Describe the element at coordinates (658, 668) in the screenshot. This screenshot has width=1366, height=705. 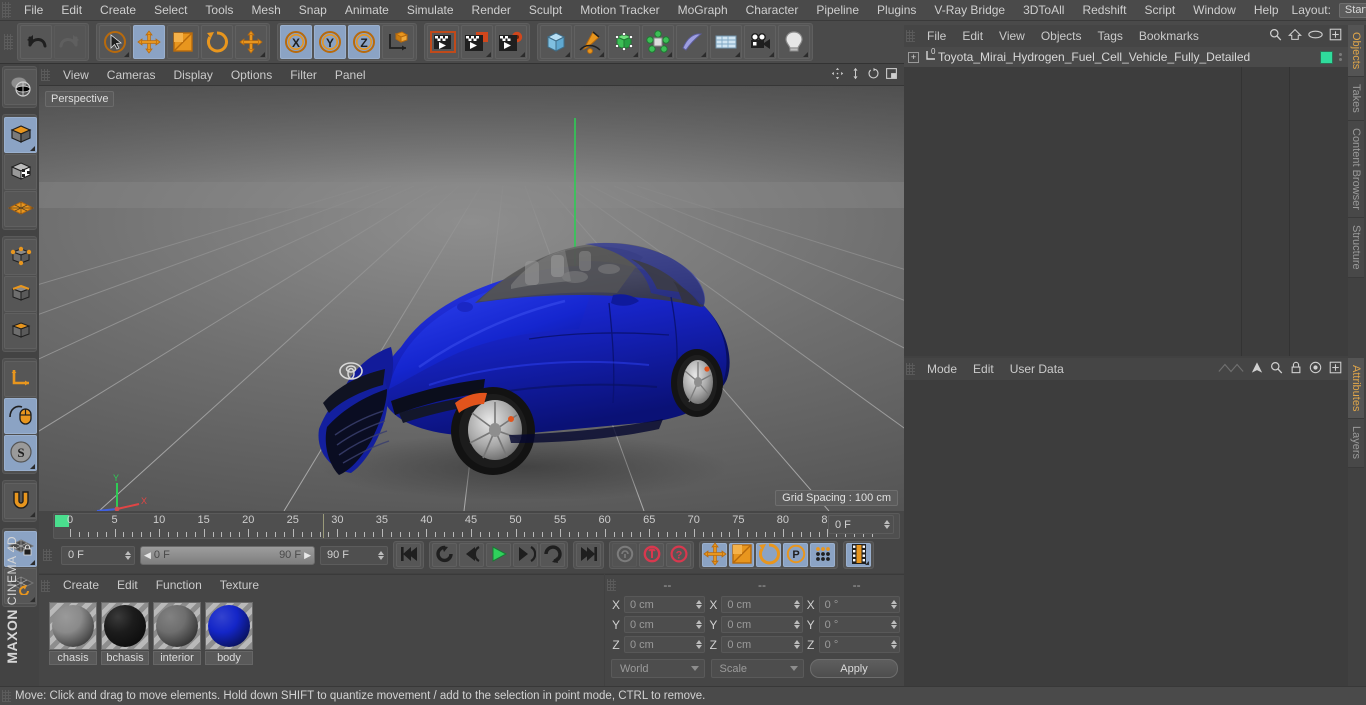
I see `coord-system-select: World` at that location.